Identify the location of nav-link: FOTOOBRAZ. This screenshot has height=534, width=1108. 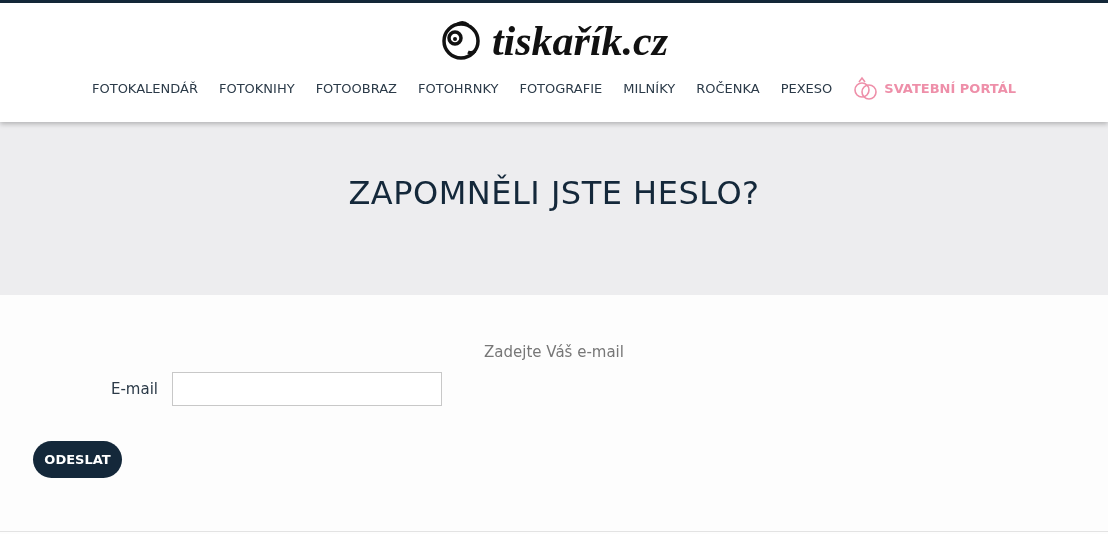
(356, 88).